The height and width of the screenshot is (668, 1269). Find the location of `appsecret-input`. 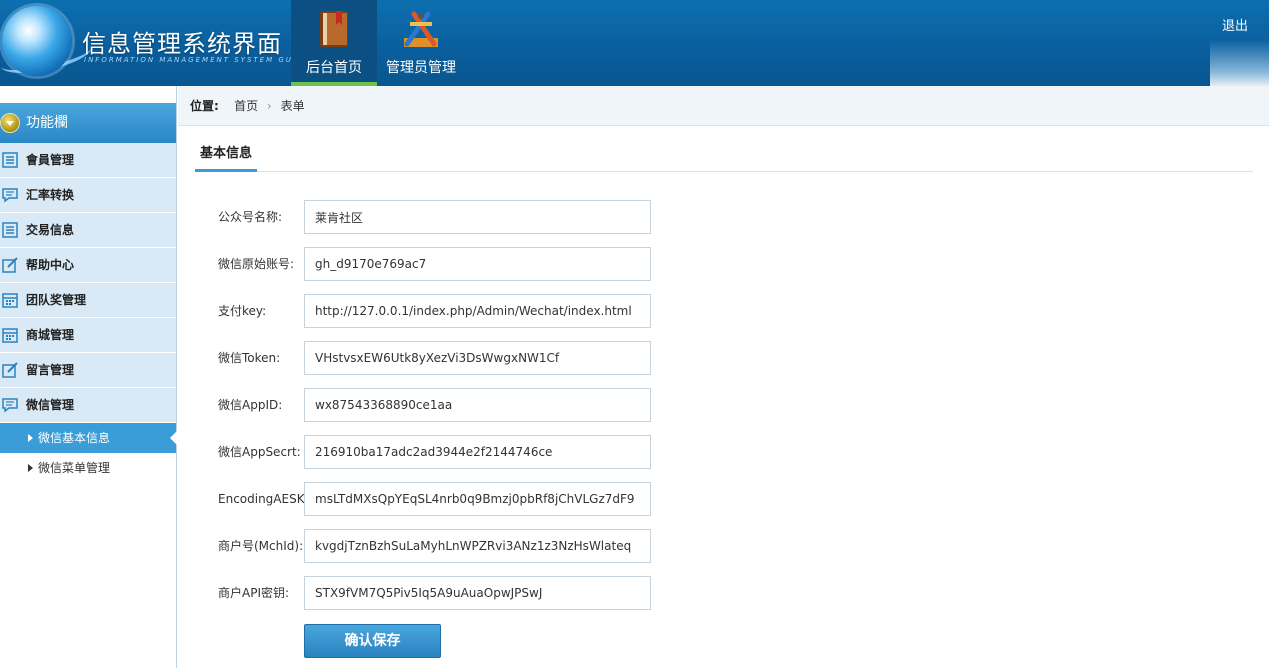

appsecret-input is located at coordinates (477, 452).